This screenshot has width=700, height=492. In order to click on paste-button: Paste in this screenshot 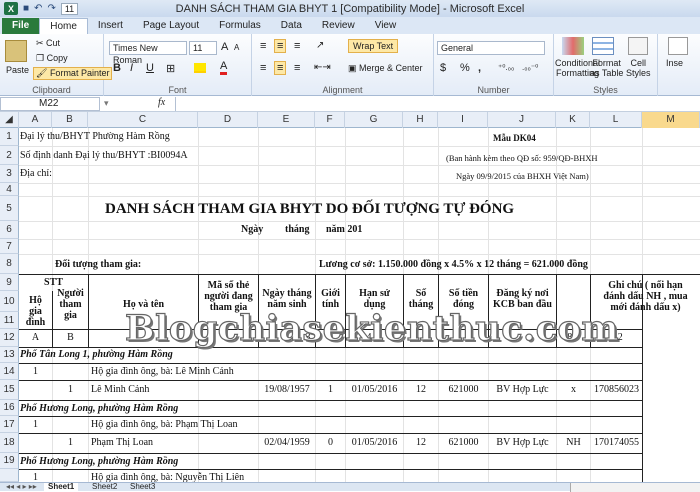, I will do `click(17, 70)`.